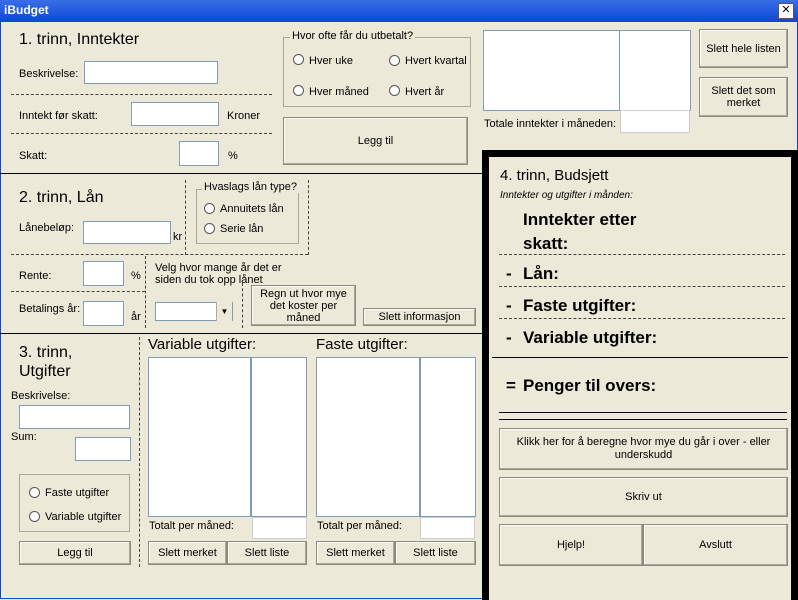 This screenshot has height=600, width=798. I want to click on fixed-list-description, so click(368, 437).